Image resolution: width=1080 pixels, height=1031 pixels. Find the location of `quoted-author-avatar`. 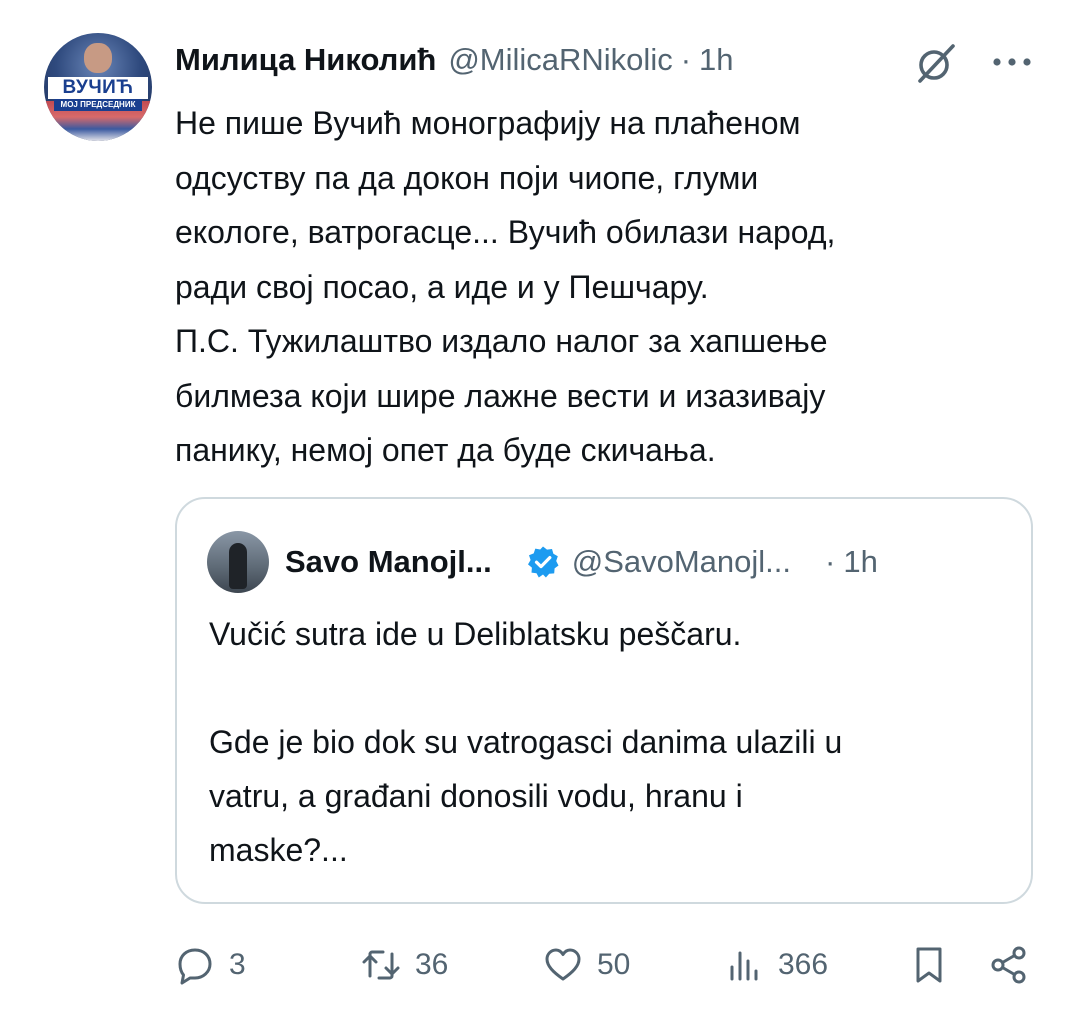

quoted-author-avatar is located at coordinates (238, 562).